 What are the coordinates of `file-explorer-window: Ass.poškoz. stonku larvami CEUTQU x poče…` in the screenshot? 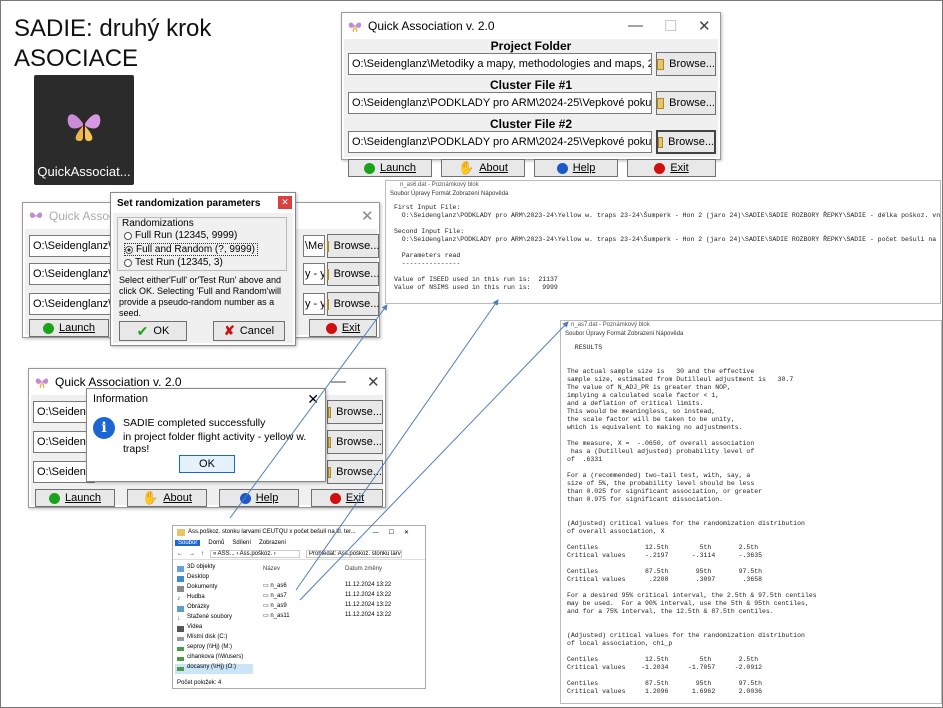 It's located at (299, 607).